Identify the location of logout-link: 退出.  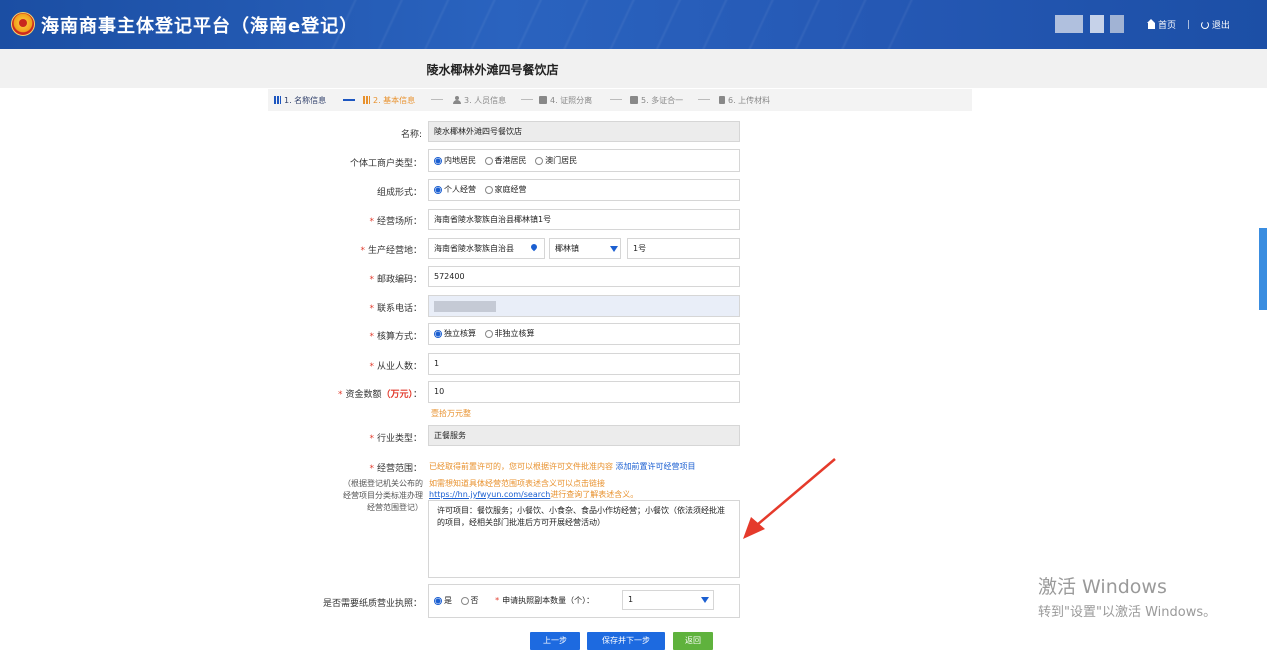
(1215, 24).